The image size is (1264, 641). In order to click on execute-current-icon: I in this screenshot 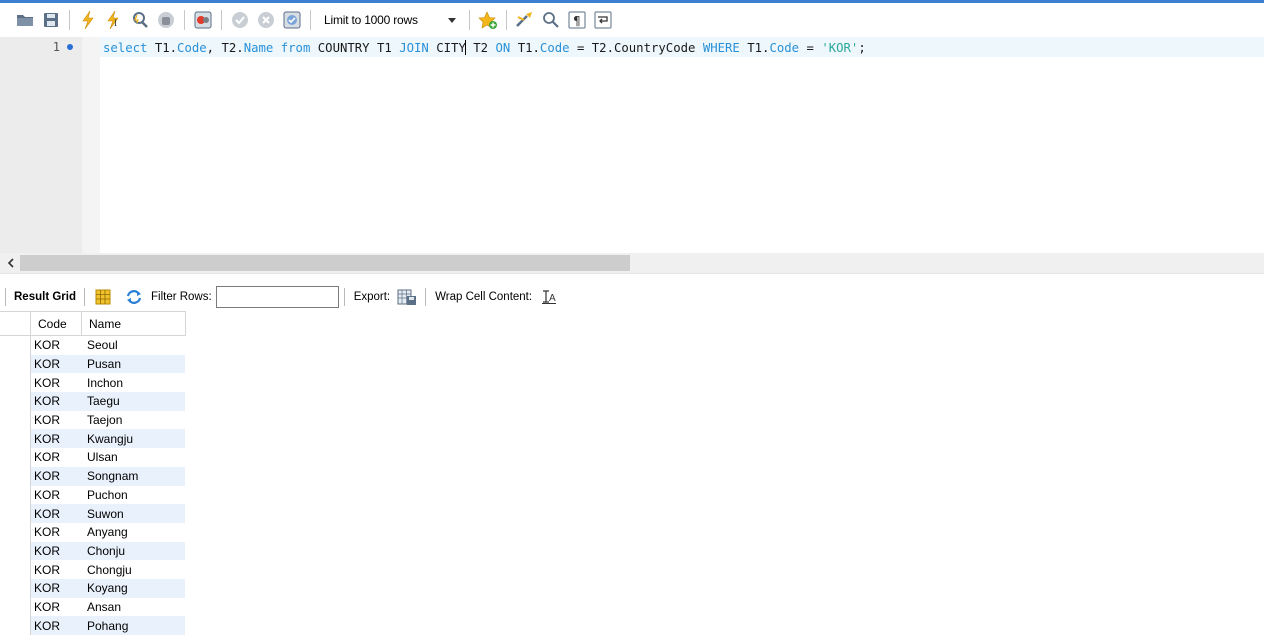, I will do `click(114, 20)`.